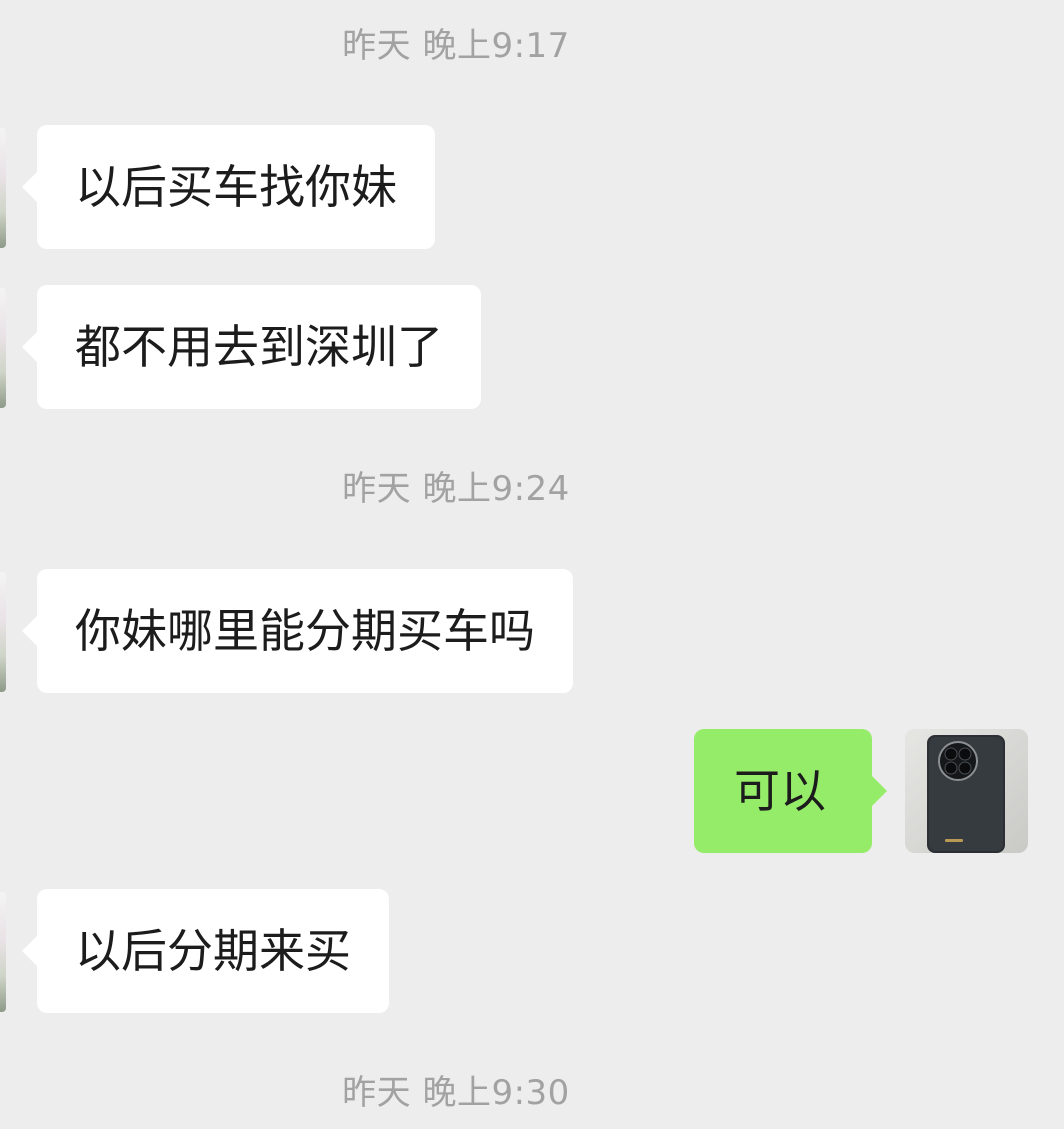  Describe the element at coordinates (228, 187) in the screenshot. I see `incoming-message-bubble: 以后买车找你妹` at that location.